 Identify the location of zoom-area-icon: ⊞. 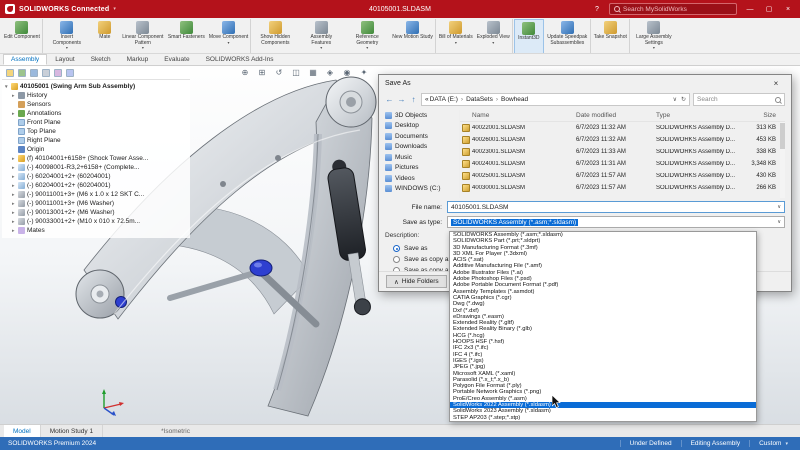
(262, 72).